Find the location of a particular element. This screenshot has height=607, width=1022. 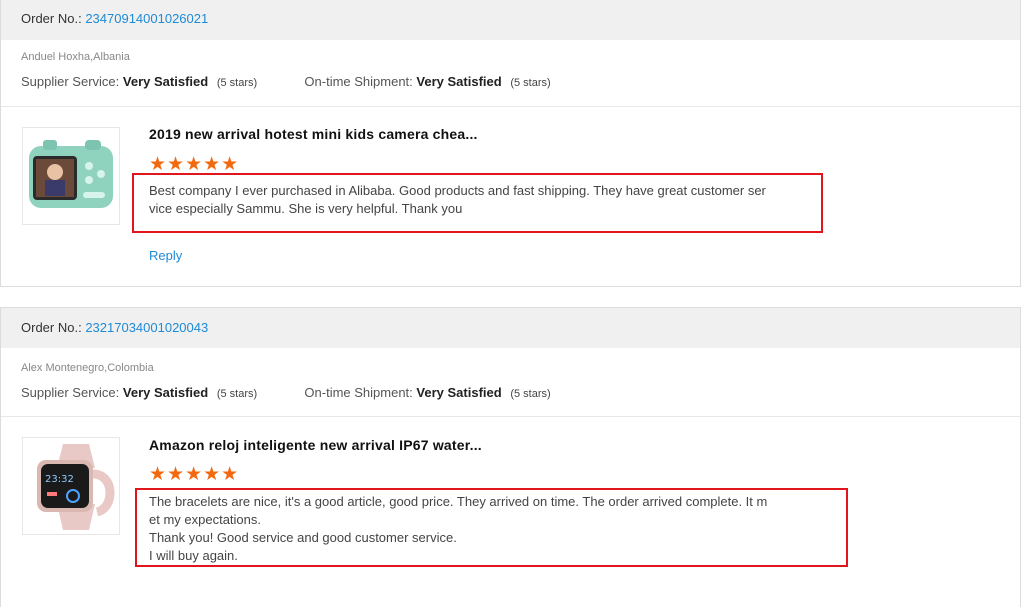

svg-text: 23:32 is located at coordinates (59, 479).